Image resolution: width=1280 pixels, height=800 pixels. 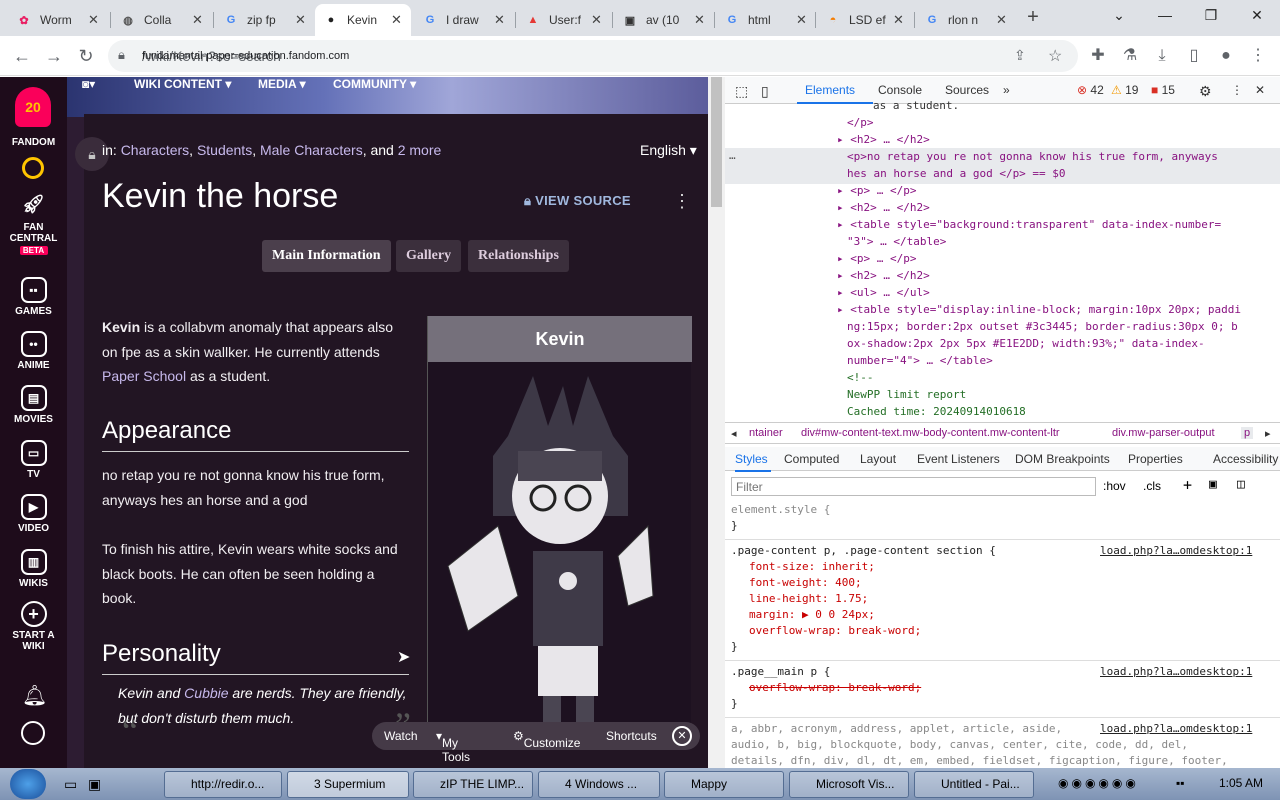 I want to click on tab-rlon: Grlon n ✕, so click(x=966, y=20).